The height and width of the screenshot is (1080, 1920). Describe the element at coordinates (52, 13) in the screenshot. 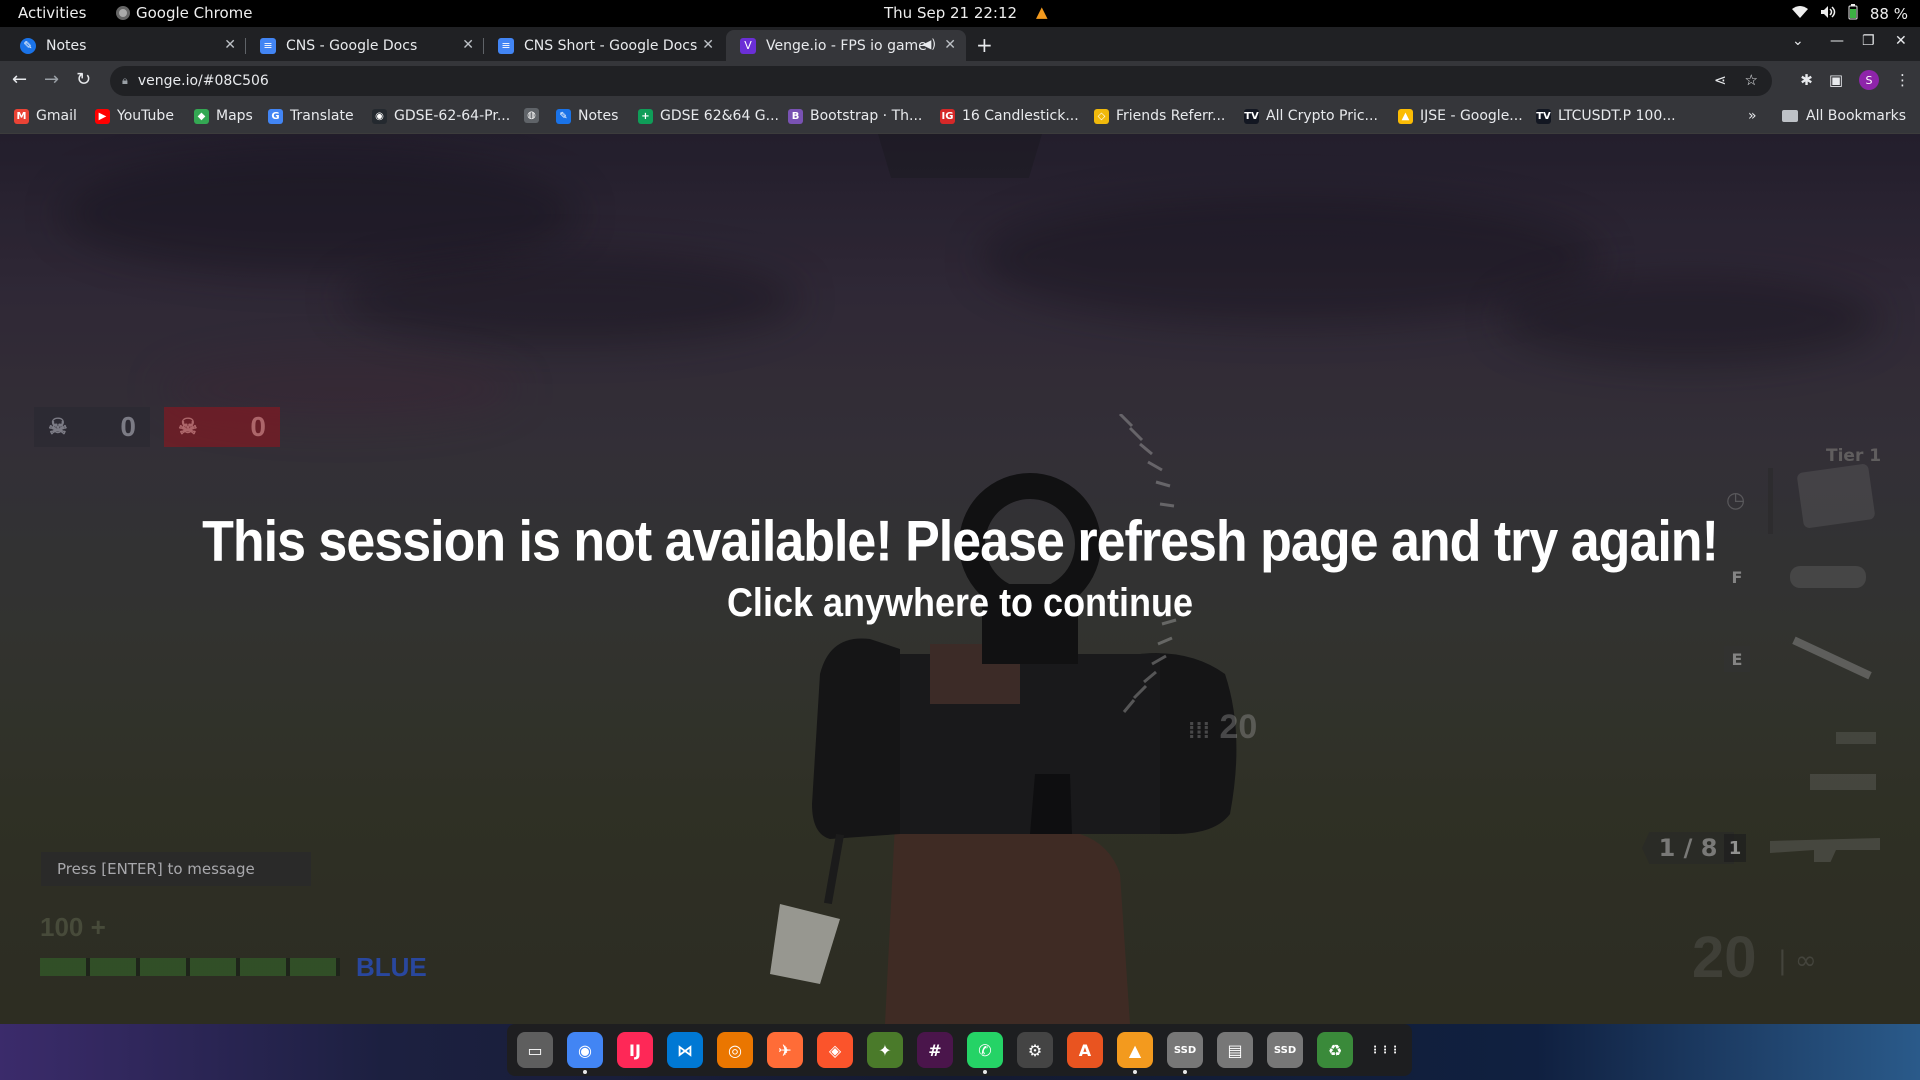

I see `activities-button: Activities` at that location.